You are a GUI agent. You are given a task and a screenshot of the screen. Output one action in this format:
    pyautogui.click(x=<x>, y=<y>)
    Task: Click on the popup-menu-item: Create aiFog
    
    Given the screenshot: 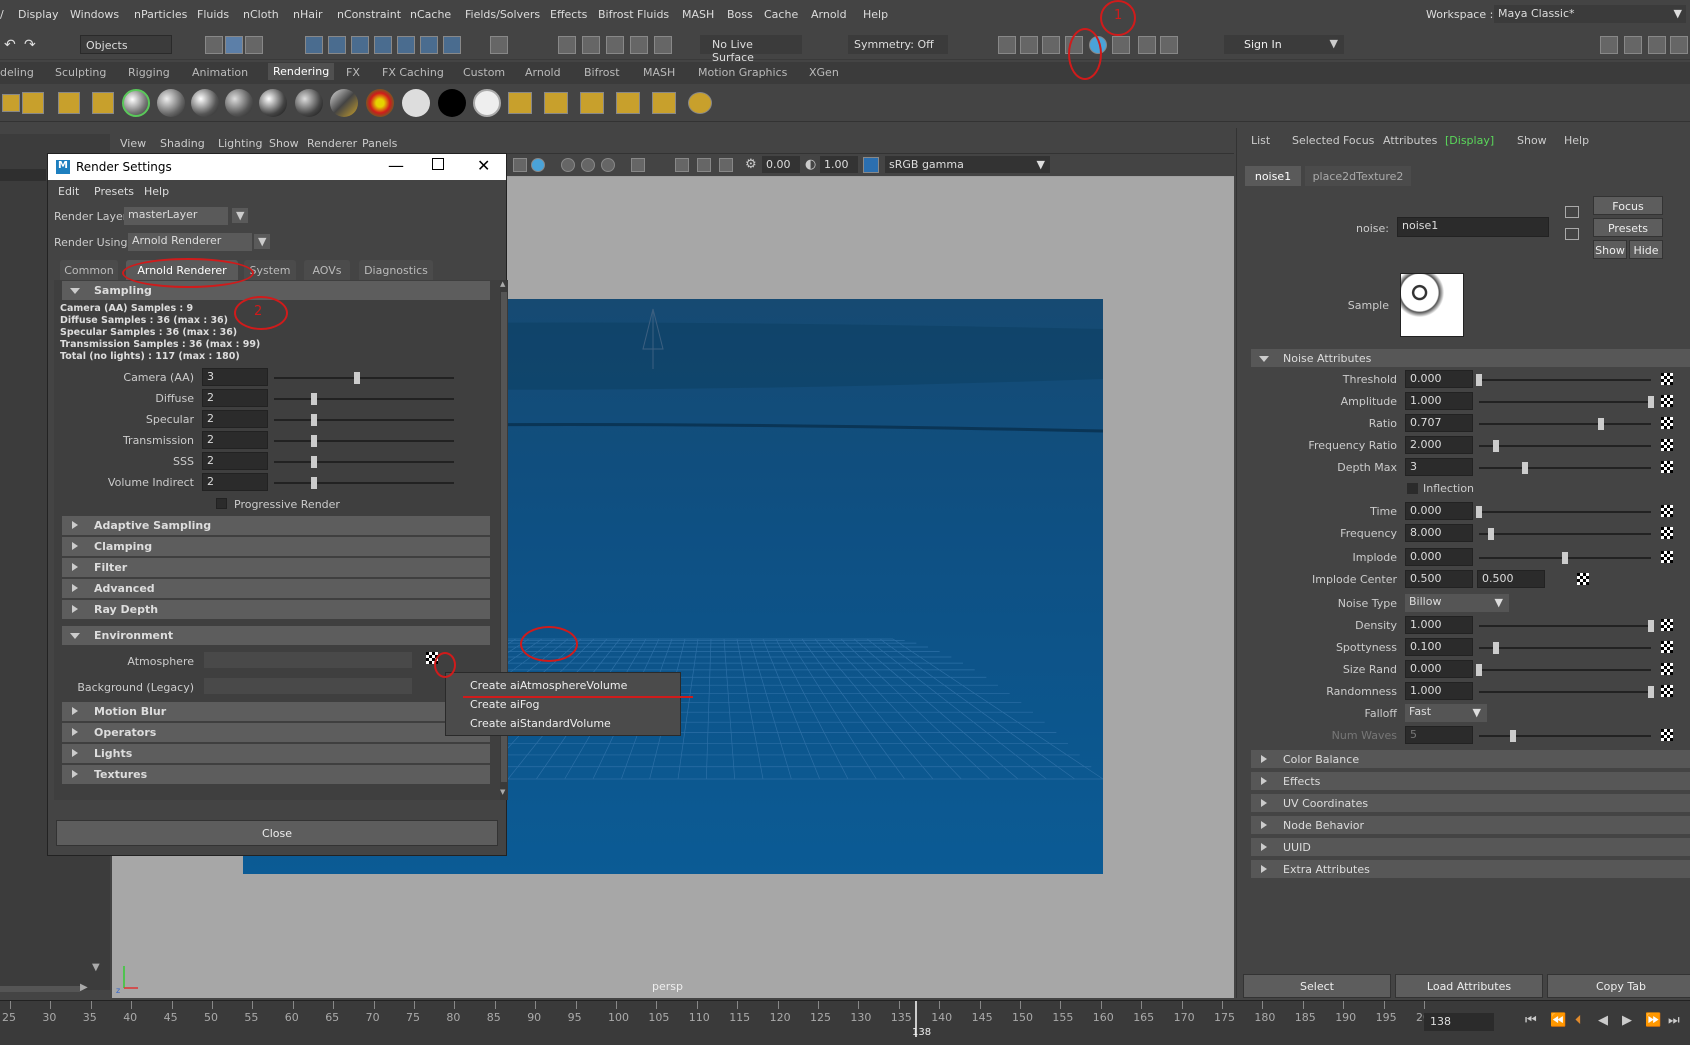 What is the action you would take?
    pyautogui.click(x=505, y=704)
    